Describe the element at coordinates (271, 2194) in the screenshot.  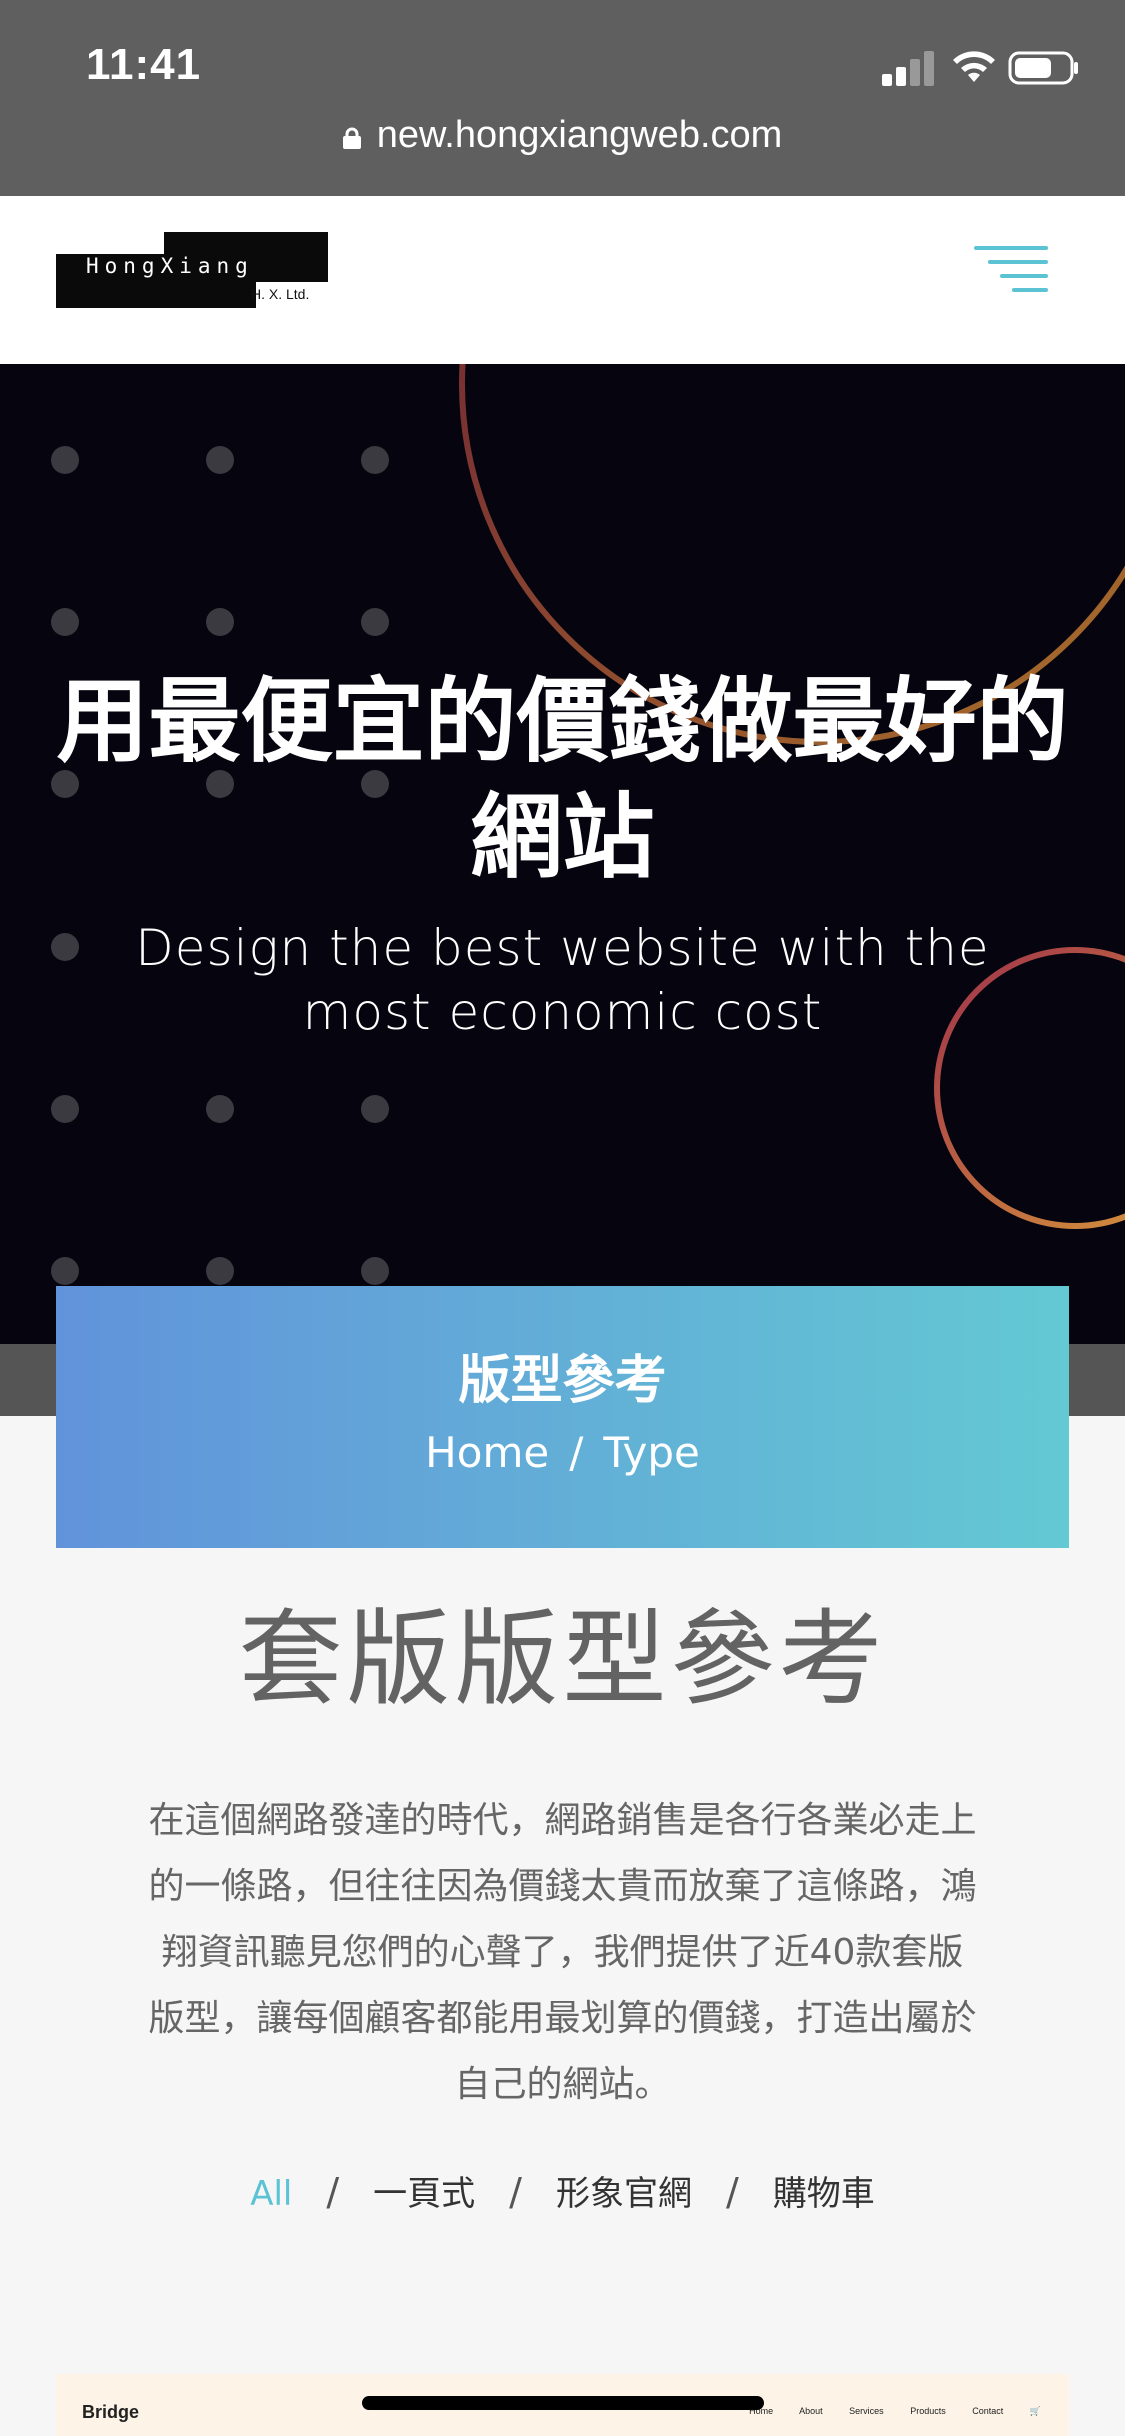
I see `filter-all: All` at that location.